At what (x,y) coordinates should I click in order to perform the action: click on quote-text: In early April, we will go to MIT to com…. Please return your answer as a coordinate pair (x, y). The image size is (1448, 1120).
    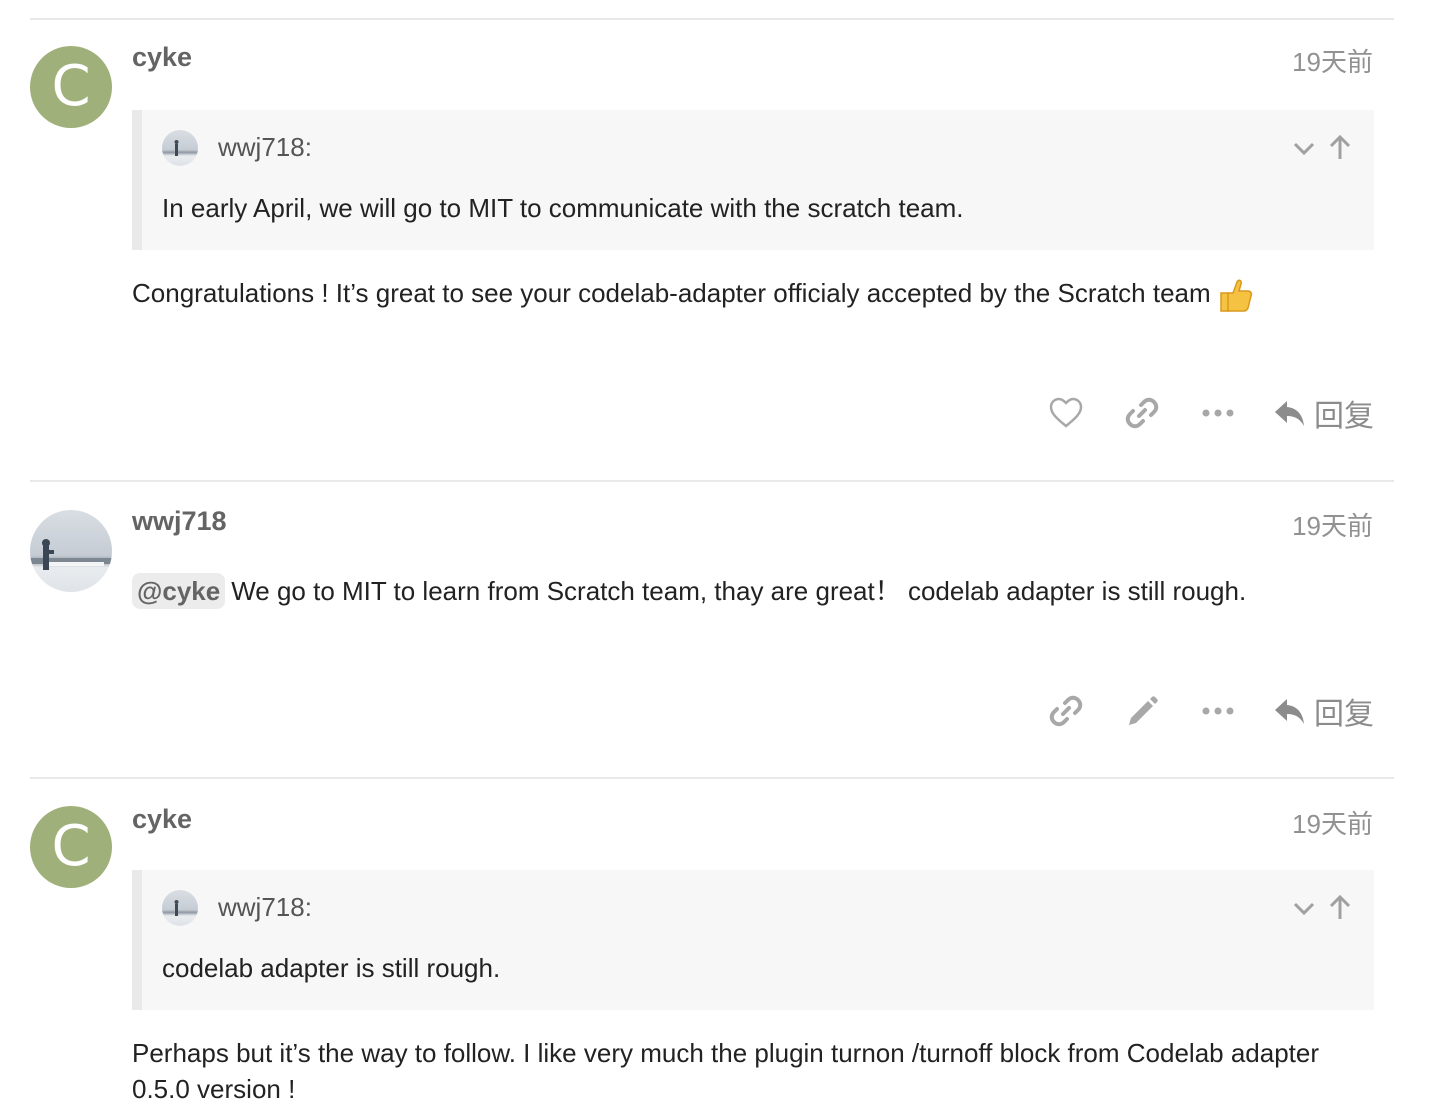
    Looking at the image, I should click on (563, 208).